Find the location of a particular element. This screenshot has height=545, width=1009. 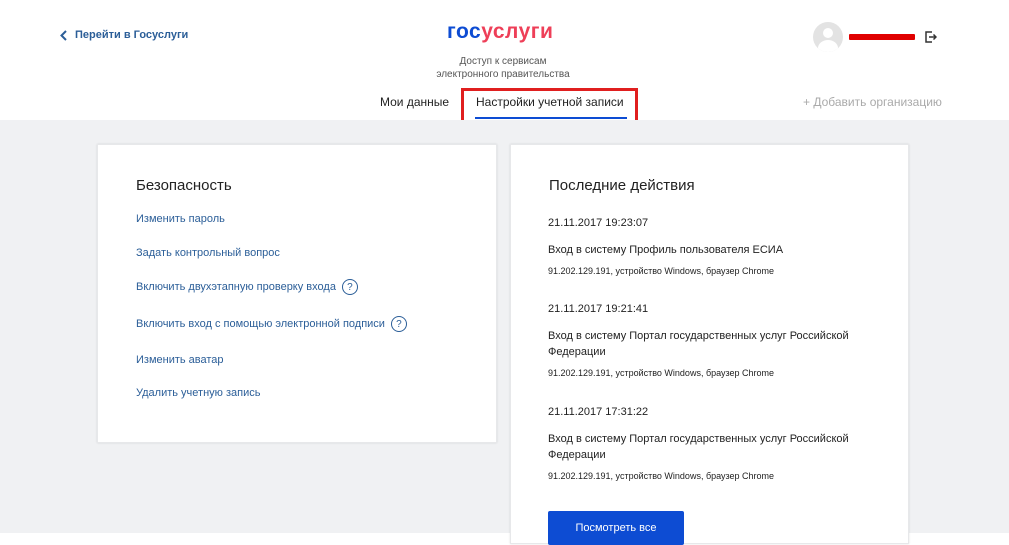

user-block is located at coordinates (875, 37).